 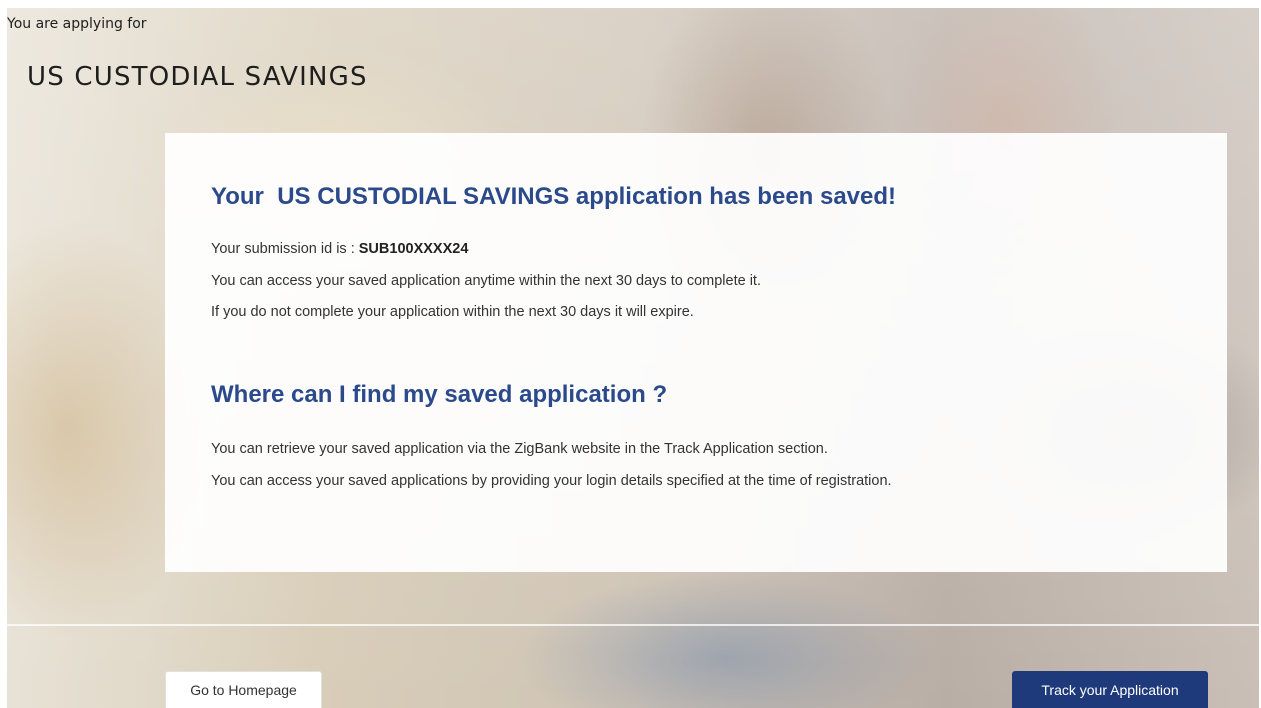 What do you see at coordinates (77, 24) in the screenshot?
I see `applying-for-label: You are applying for` at bounding box center [77, 24].